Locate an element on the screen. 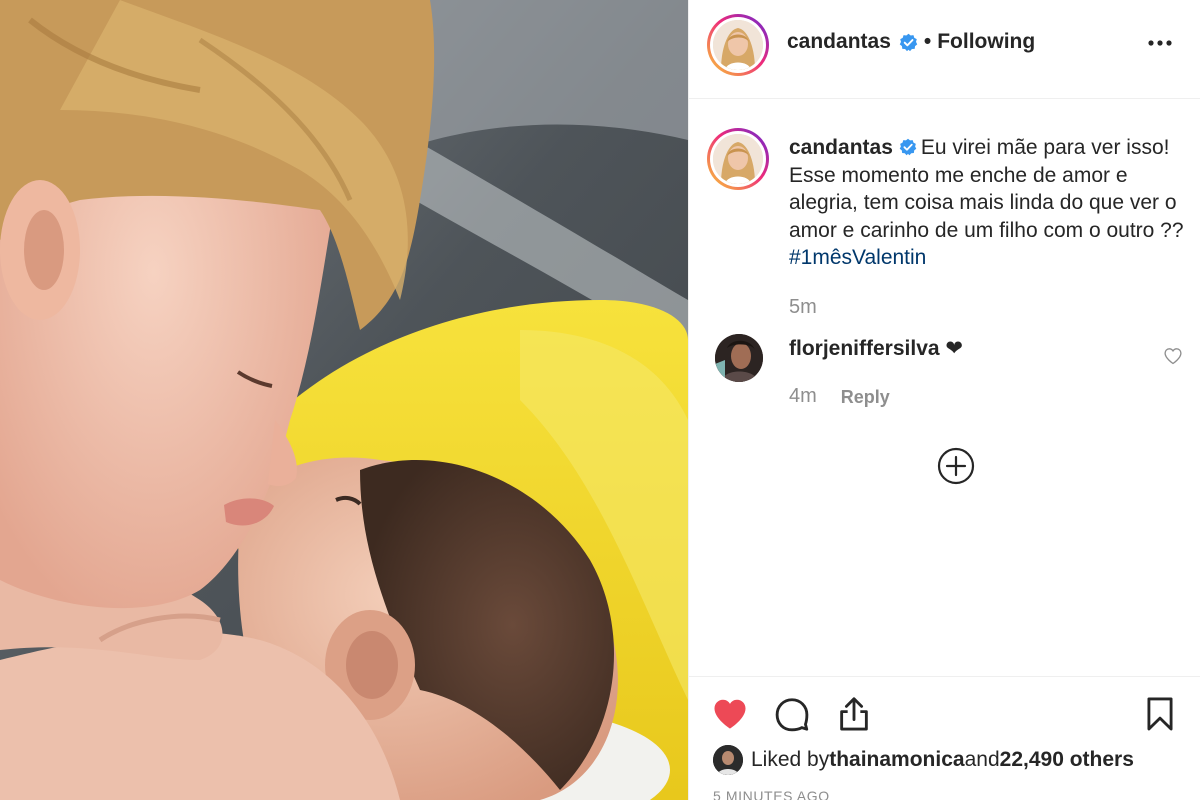 This screenshot has width=1200, height=800. plus-circle-icon is located at coordinates (956, 466).